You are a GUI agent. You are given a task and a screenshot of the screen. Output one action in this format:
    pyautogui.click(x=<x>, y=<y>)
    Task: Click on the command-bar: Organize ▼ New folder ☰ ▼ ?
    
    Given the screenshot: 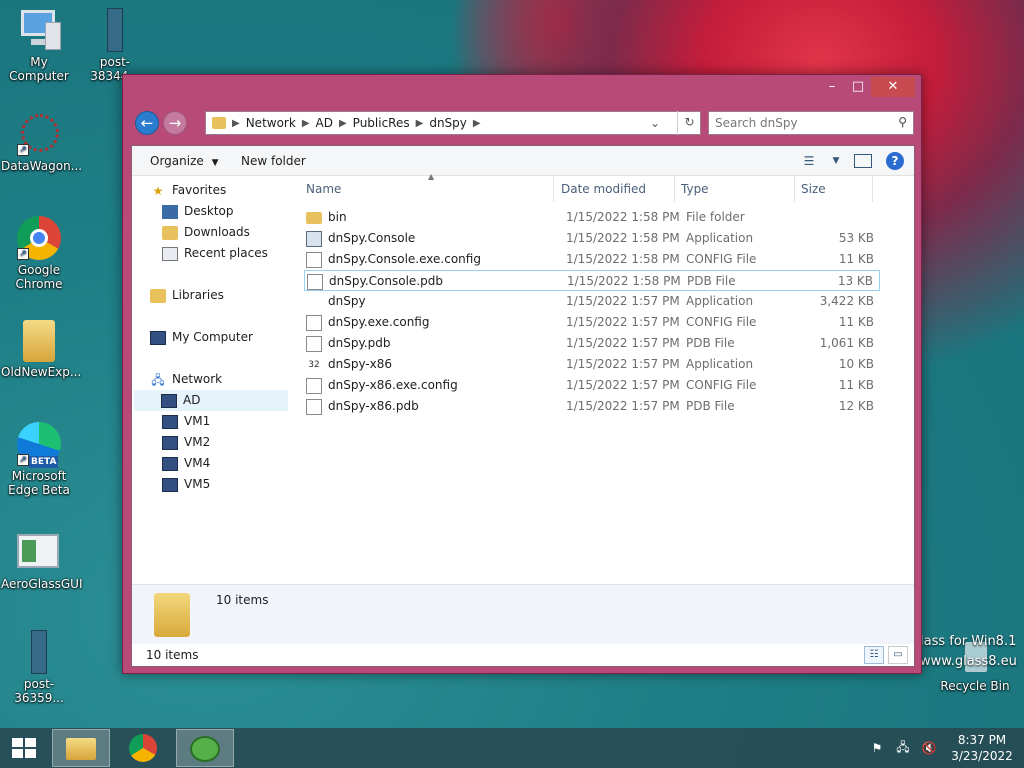 What is the action you would take?
    pyautogui.click(x=523, y=161)
    